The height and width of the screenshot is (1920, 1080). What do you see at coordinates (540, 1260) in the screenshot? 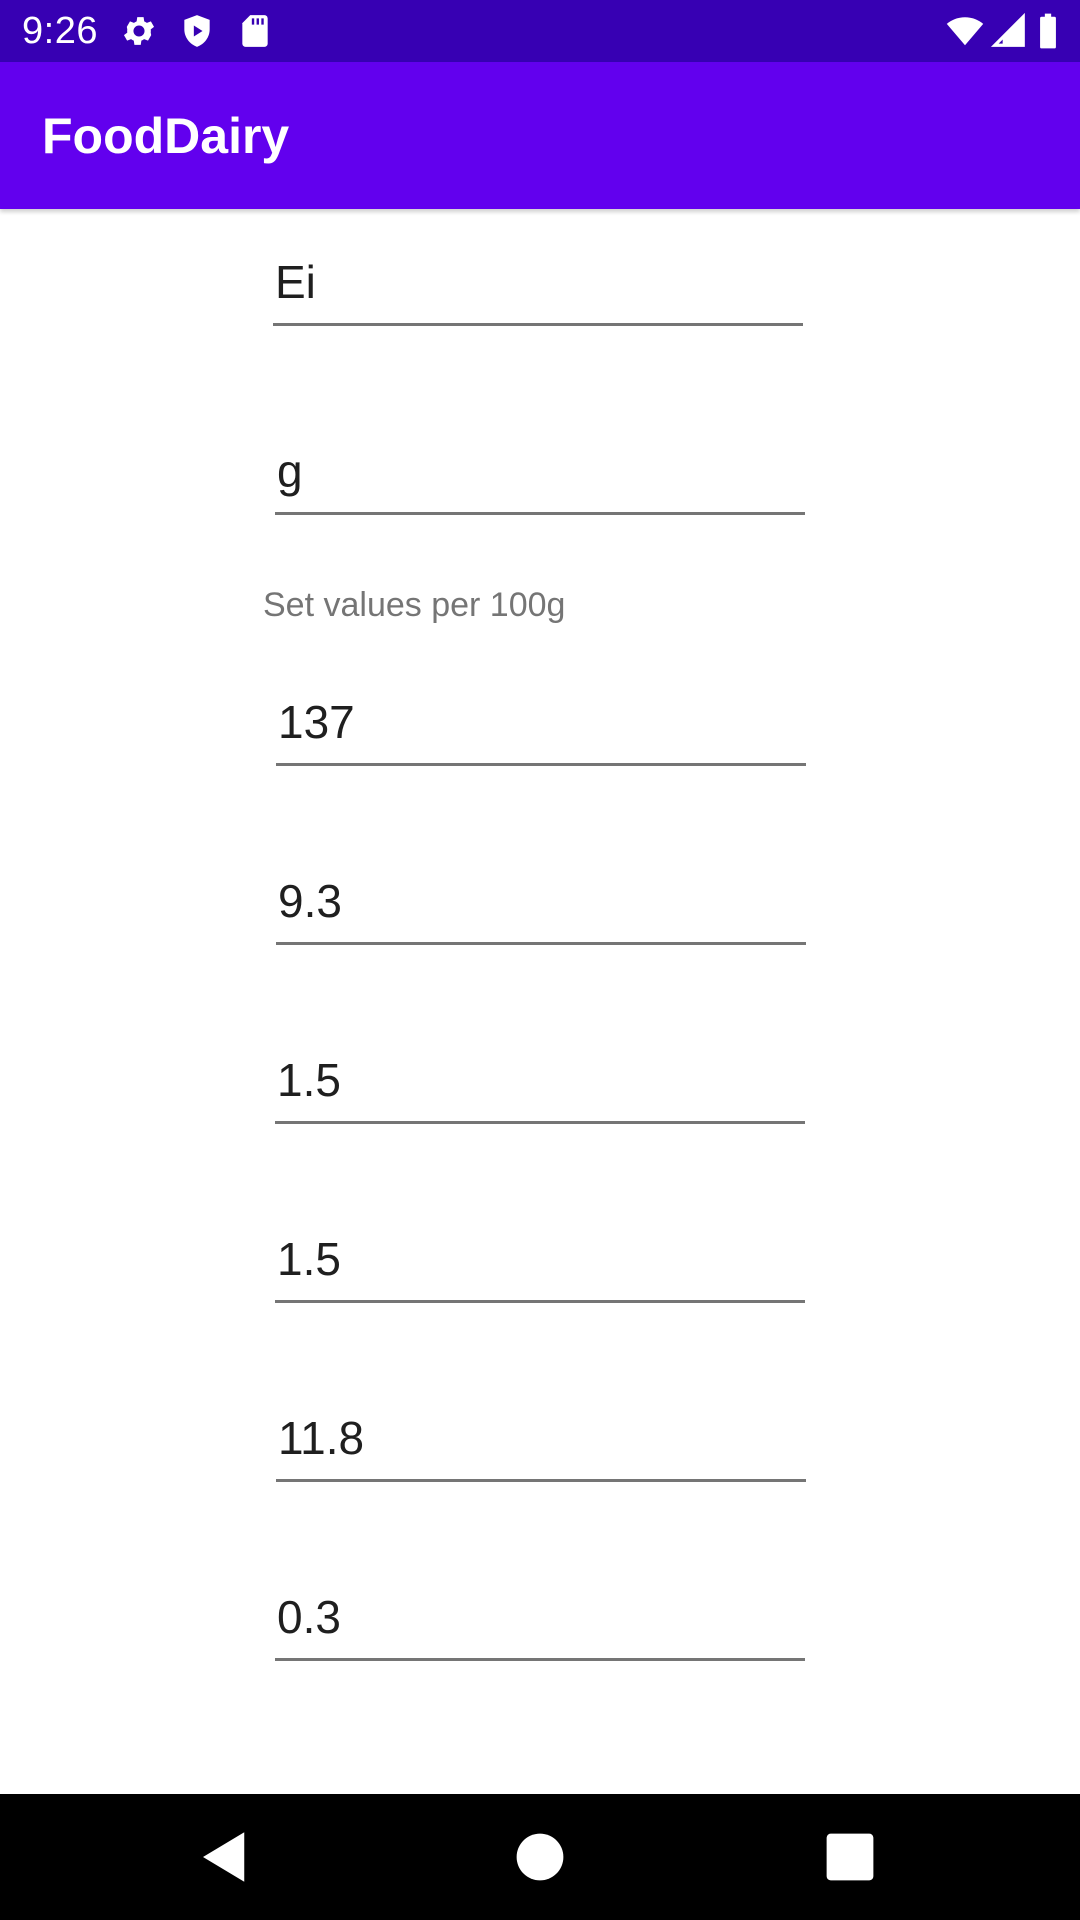
I see `sugar-field: 1.5` at bounding box center [540, 1260].